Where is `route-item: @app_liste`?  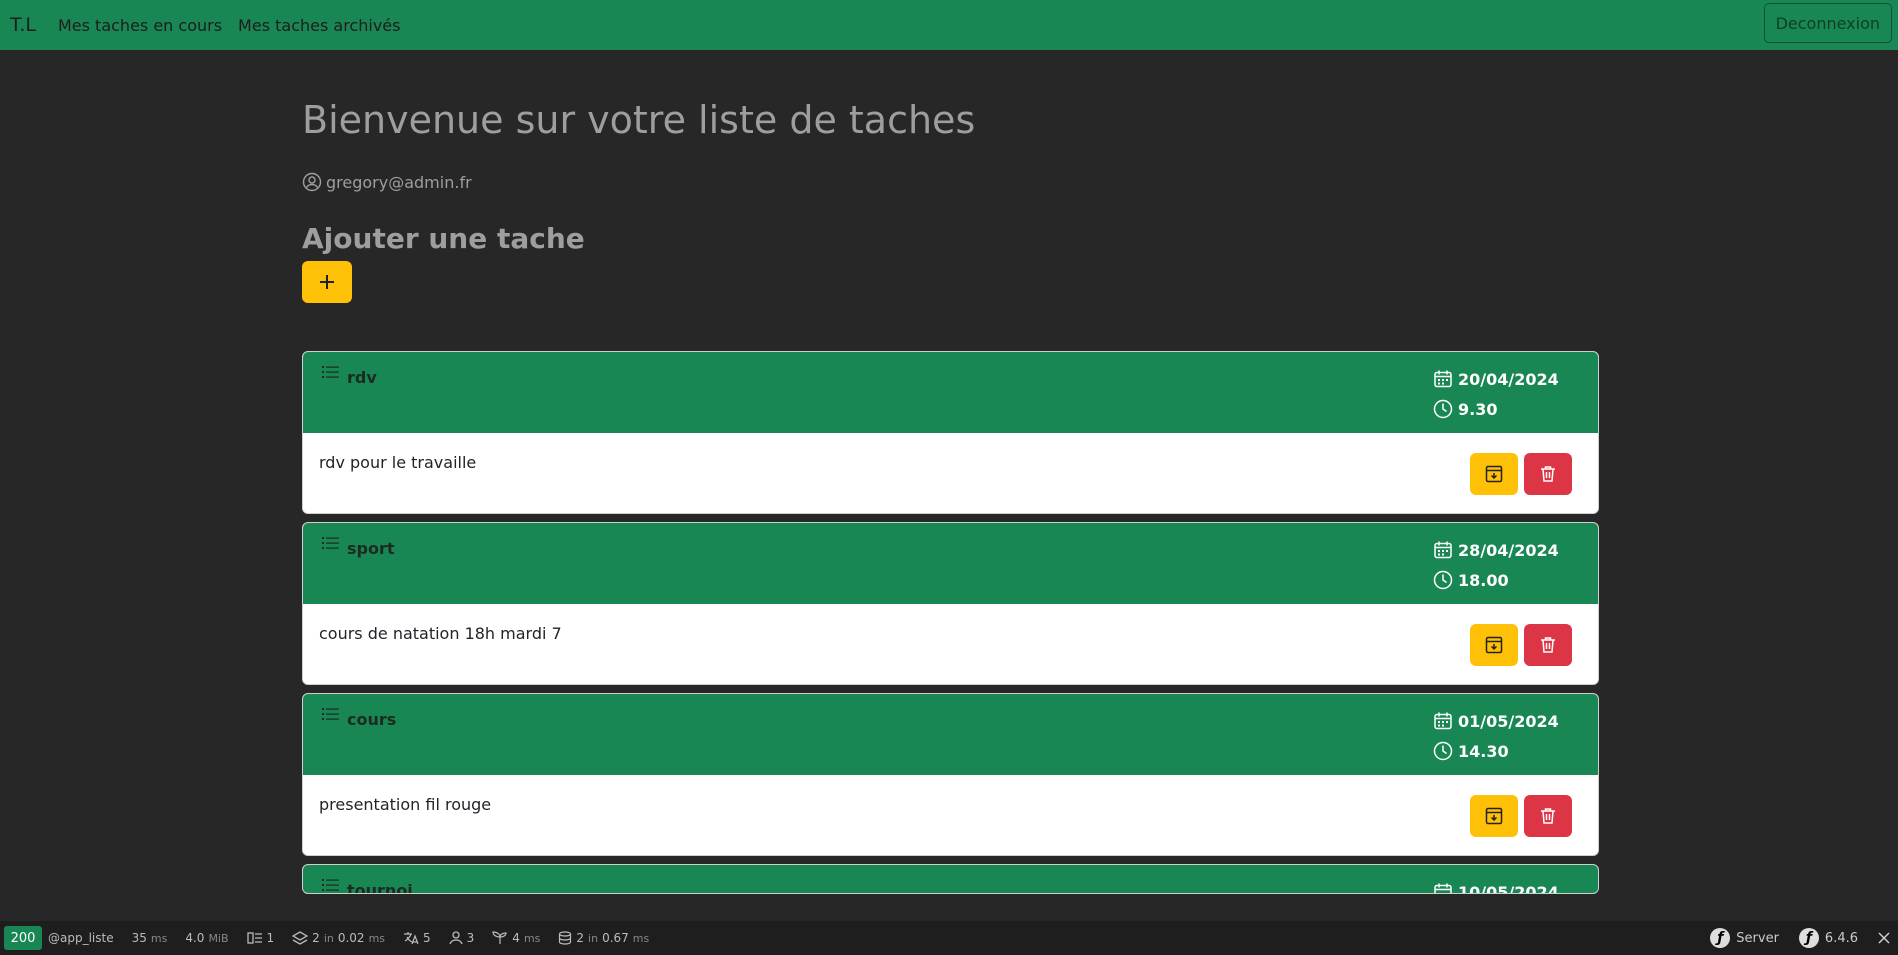 route-item: @app_liste is located at coordinates (81, 938).